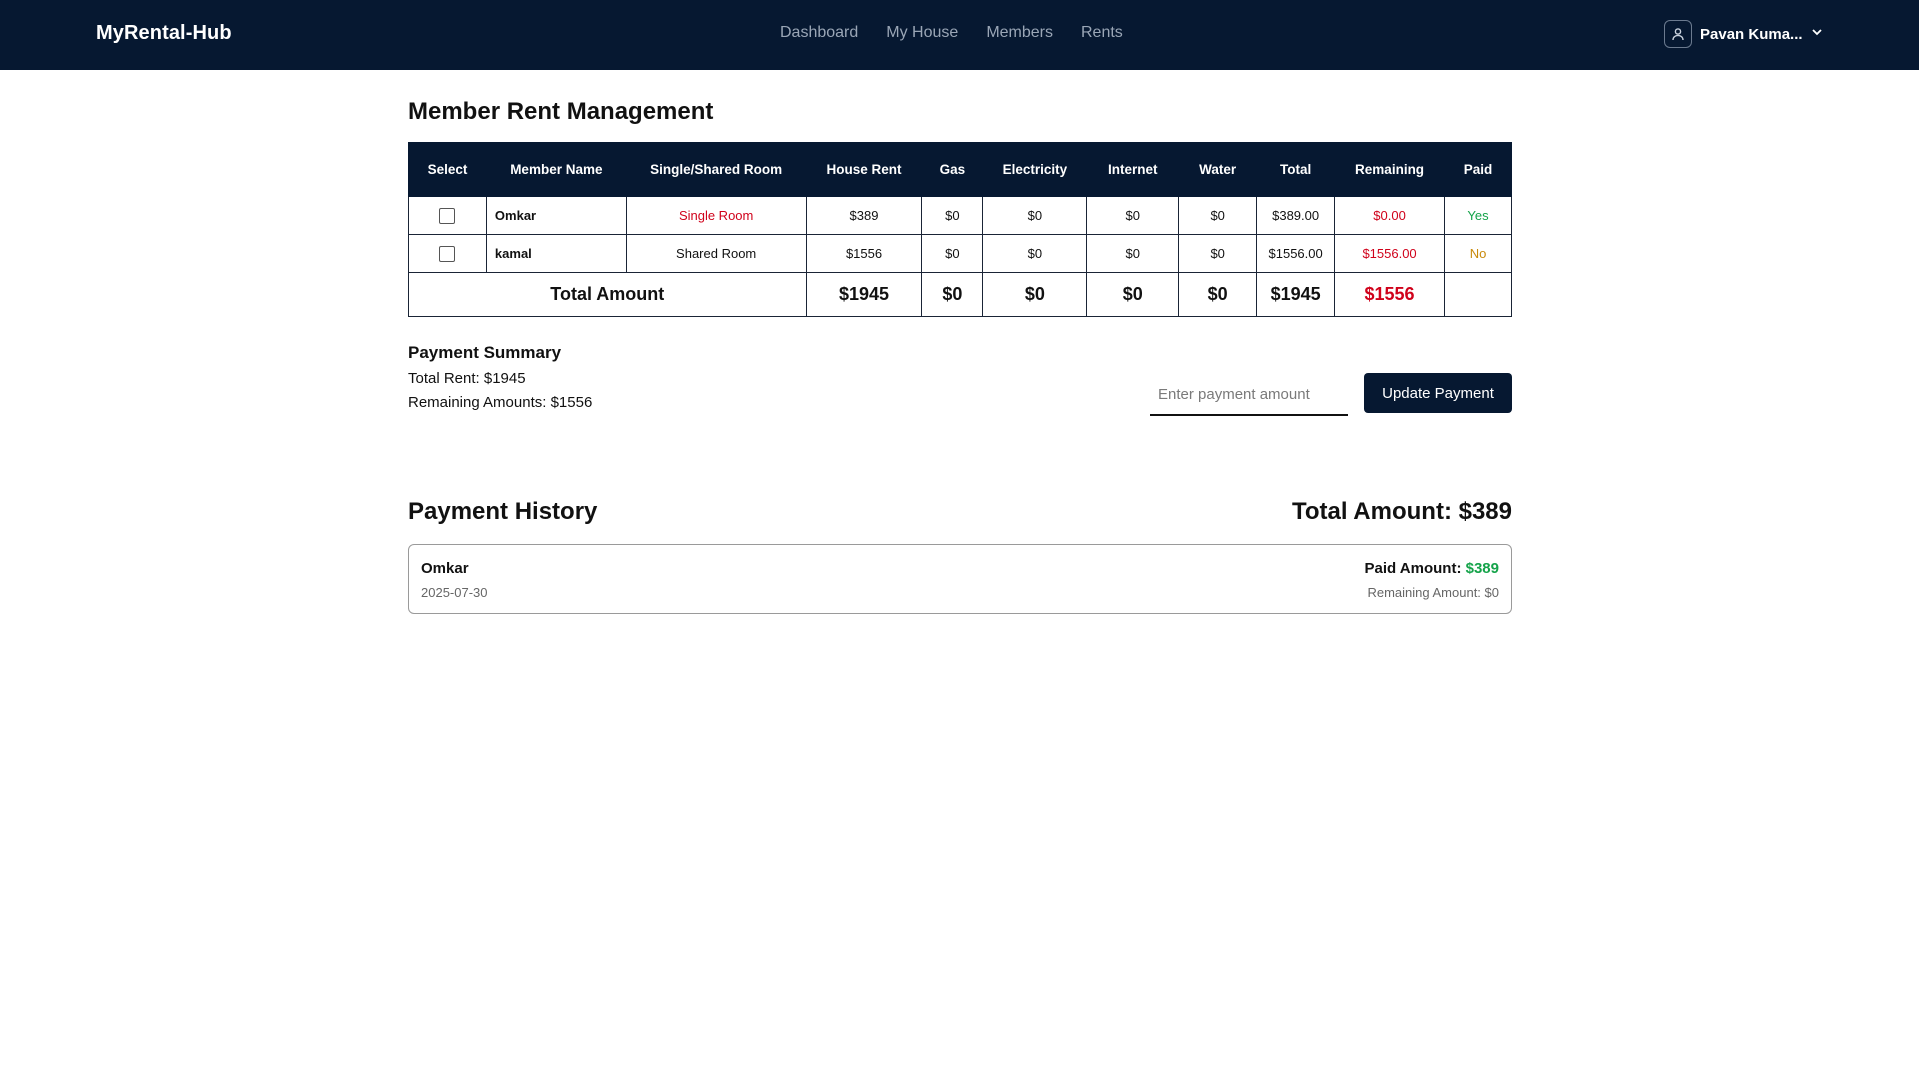  What do you see at coordinates (716, 169) in the screenshot?
I see `header-room-type: Single/Shared Room` at bounding box center [716, 169].